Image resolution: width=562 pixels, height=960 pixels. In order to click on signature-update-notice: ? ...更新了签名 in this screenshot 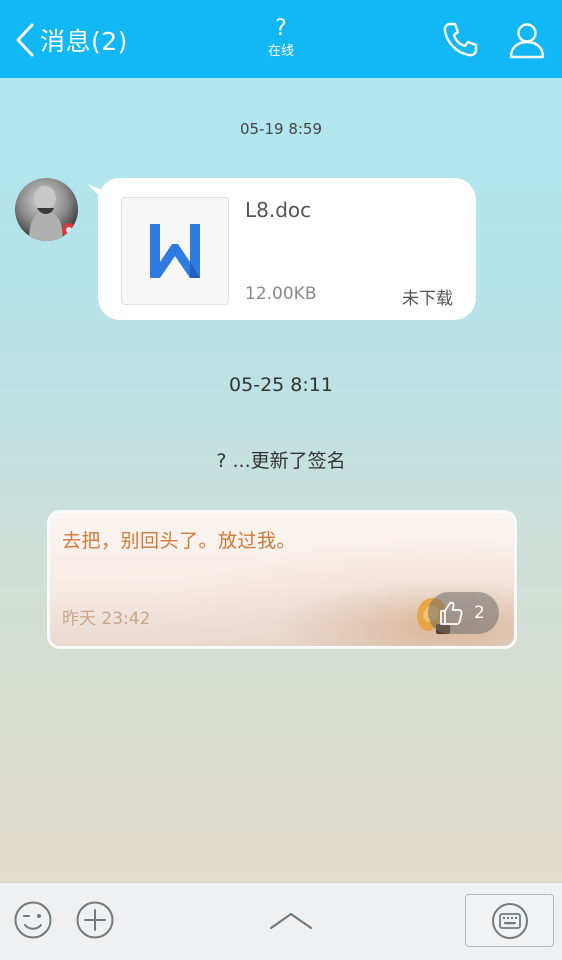, I will do `click(281, 461)`.